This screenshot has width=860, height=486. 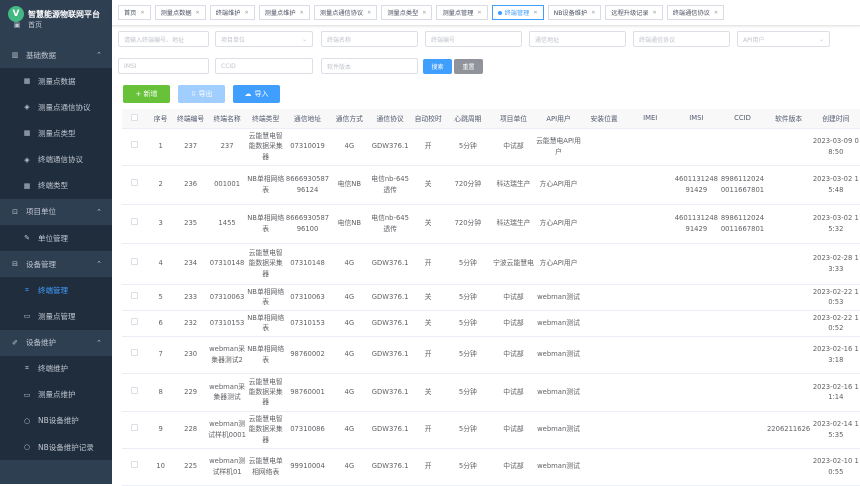 What do you see at coordinates (650, 430) in the screenshot?
I see `table-cell` at bounding box center [650, 430].